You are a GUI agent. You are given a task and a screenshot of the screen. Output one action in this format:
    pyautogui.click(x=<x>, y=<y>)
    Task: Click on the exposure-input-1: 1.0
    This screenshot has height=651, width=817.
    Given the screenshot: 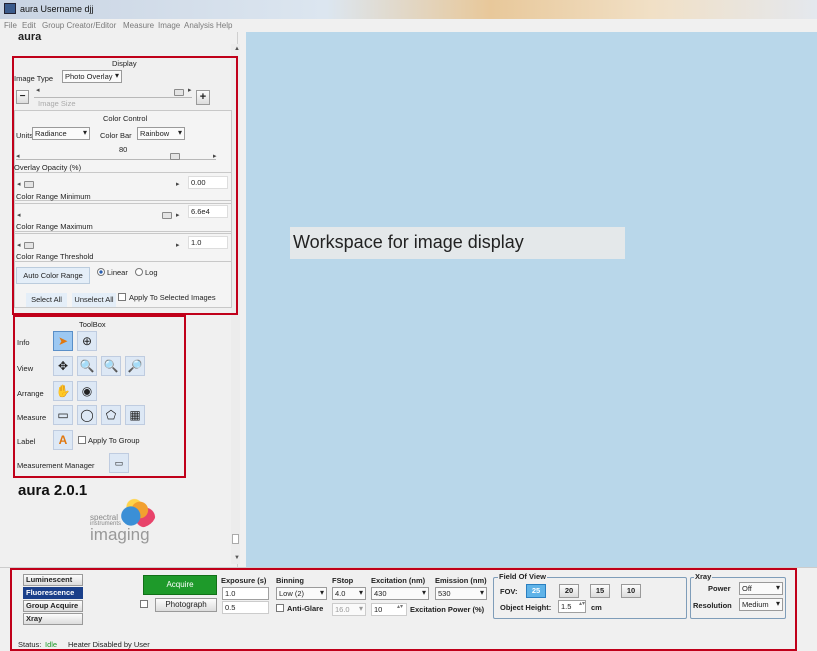 What is the action you would take?
    pyautogui.click(x=245, y=593)
    